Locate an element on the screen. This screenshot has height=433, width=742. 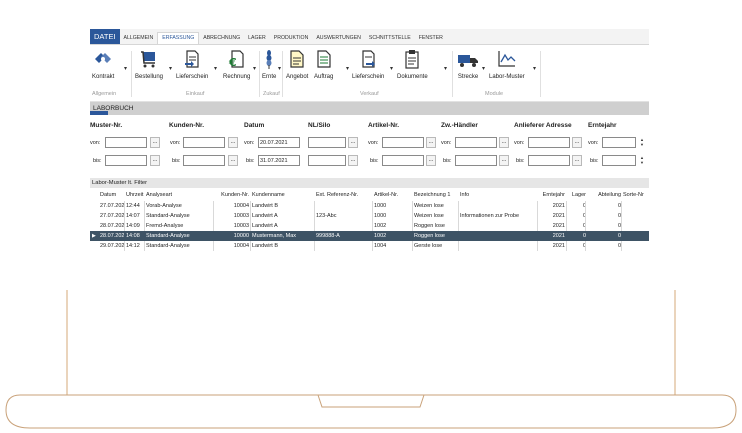
column-header: Uhrzeit is located at coordinates (135, 195).